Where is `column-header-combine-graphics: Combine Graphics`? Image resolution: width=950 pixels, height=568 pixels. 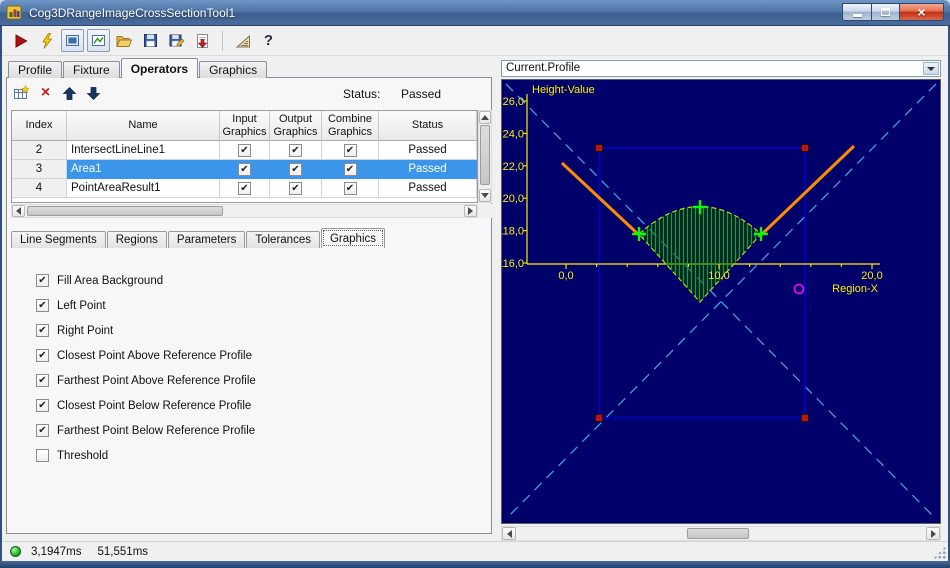
column-header-combine-graphics: Combine Graphics is located at coordinates (350, 126).